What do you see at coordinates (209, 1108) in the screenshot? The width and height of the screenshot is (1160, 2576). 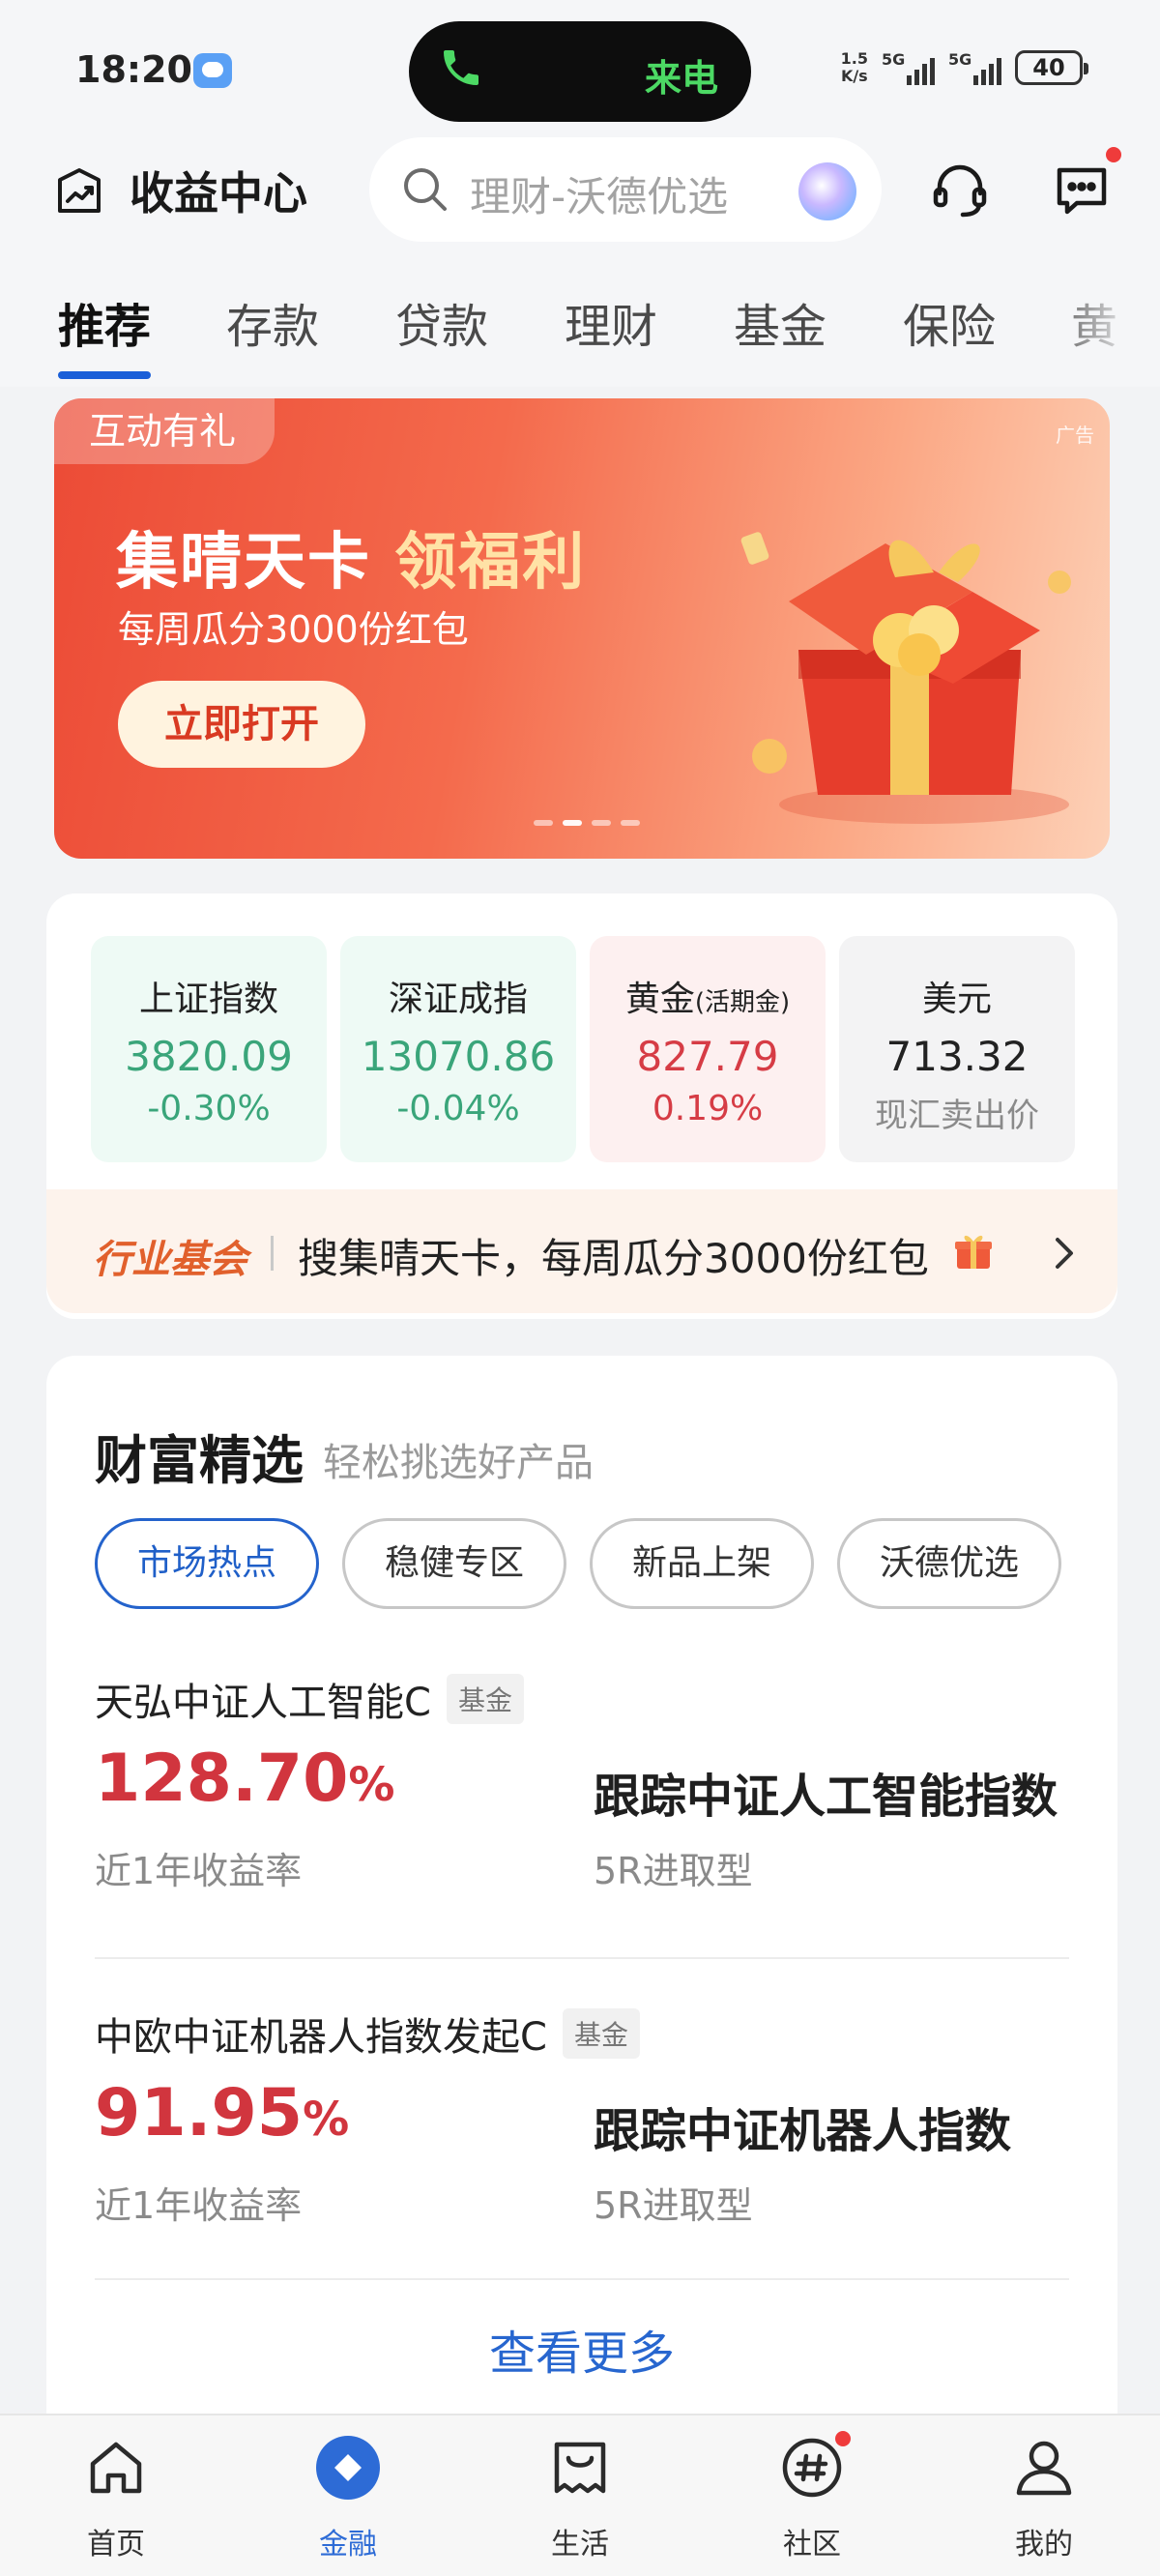 I see `market-change: -0.30%` at bounding box center [209, 1108].